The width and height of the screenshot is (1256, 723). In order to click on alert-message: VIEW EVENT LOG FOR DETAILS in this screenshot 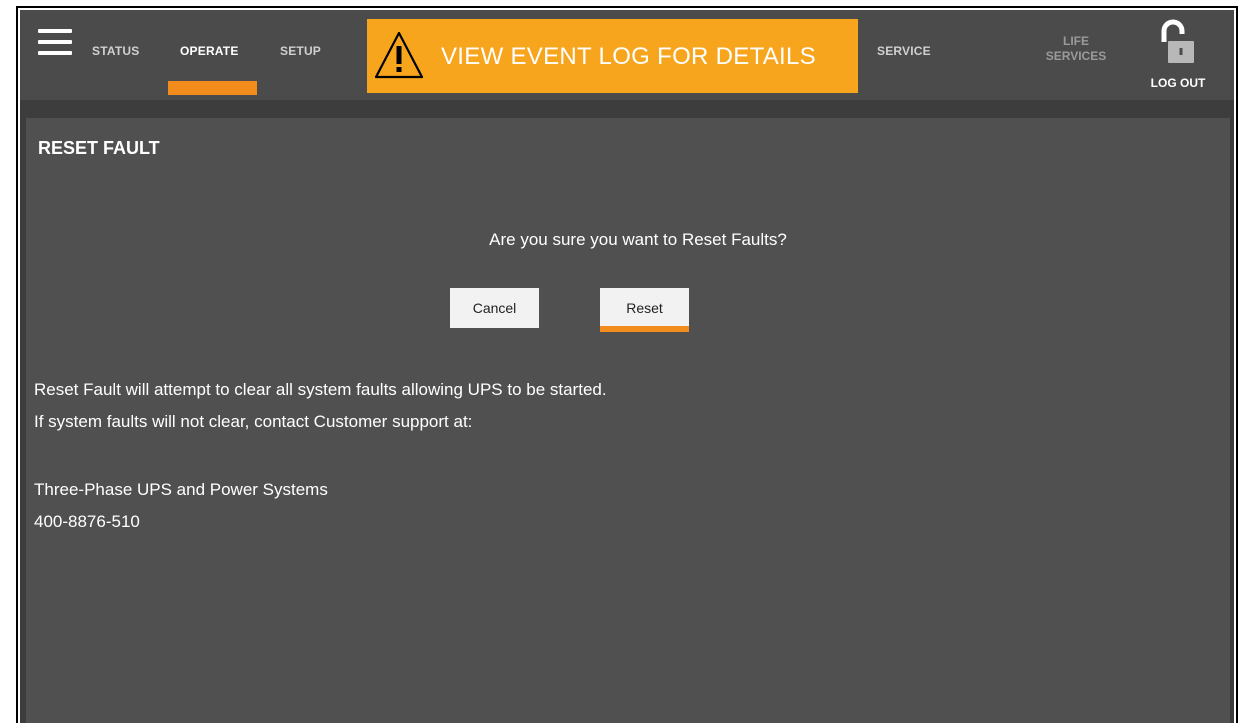, I will do `click(628, 56)`.